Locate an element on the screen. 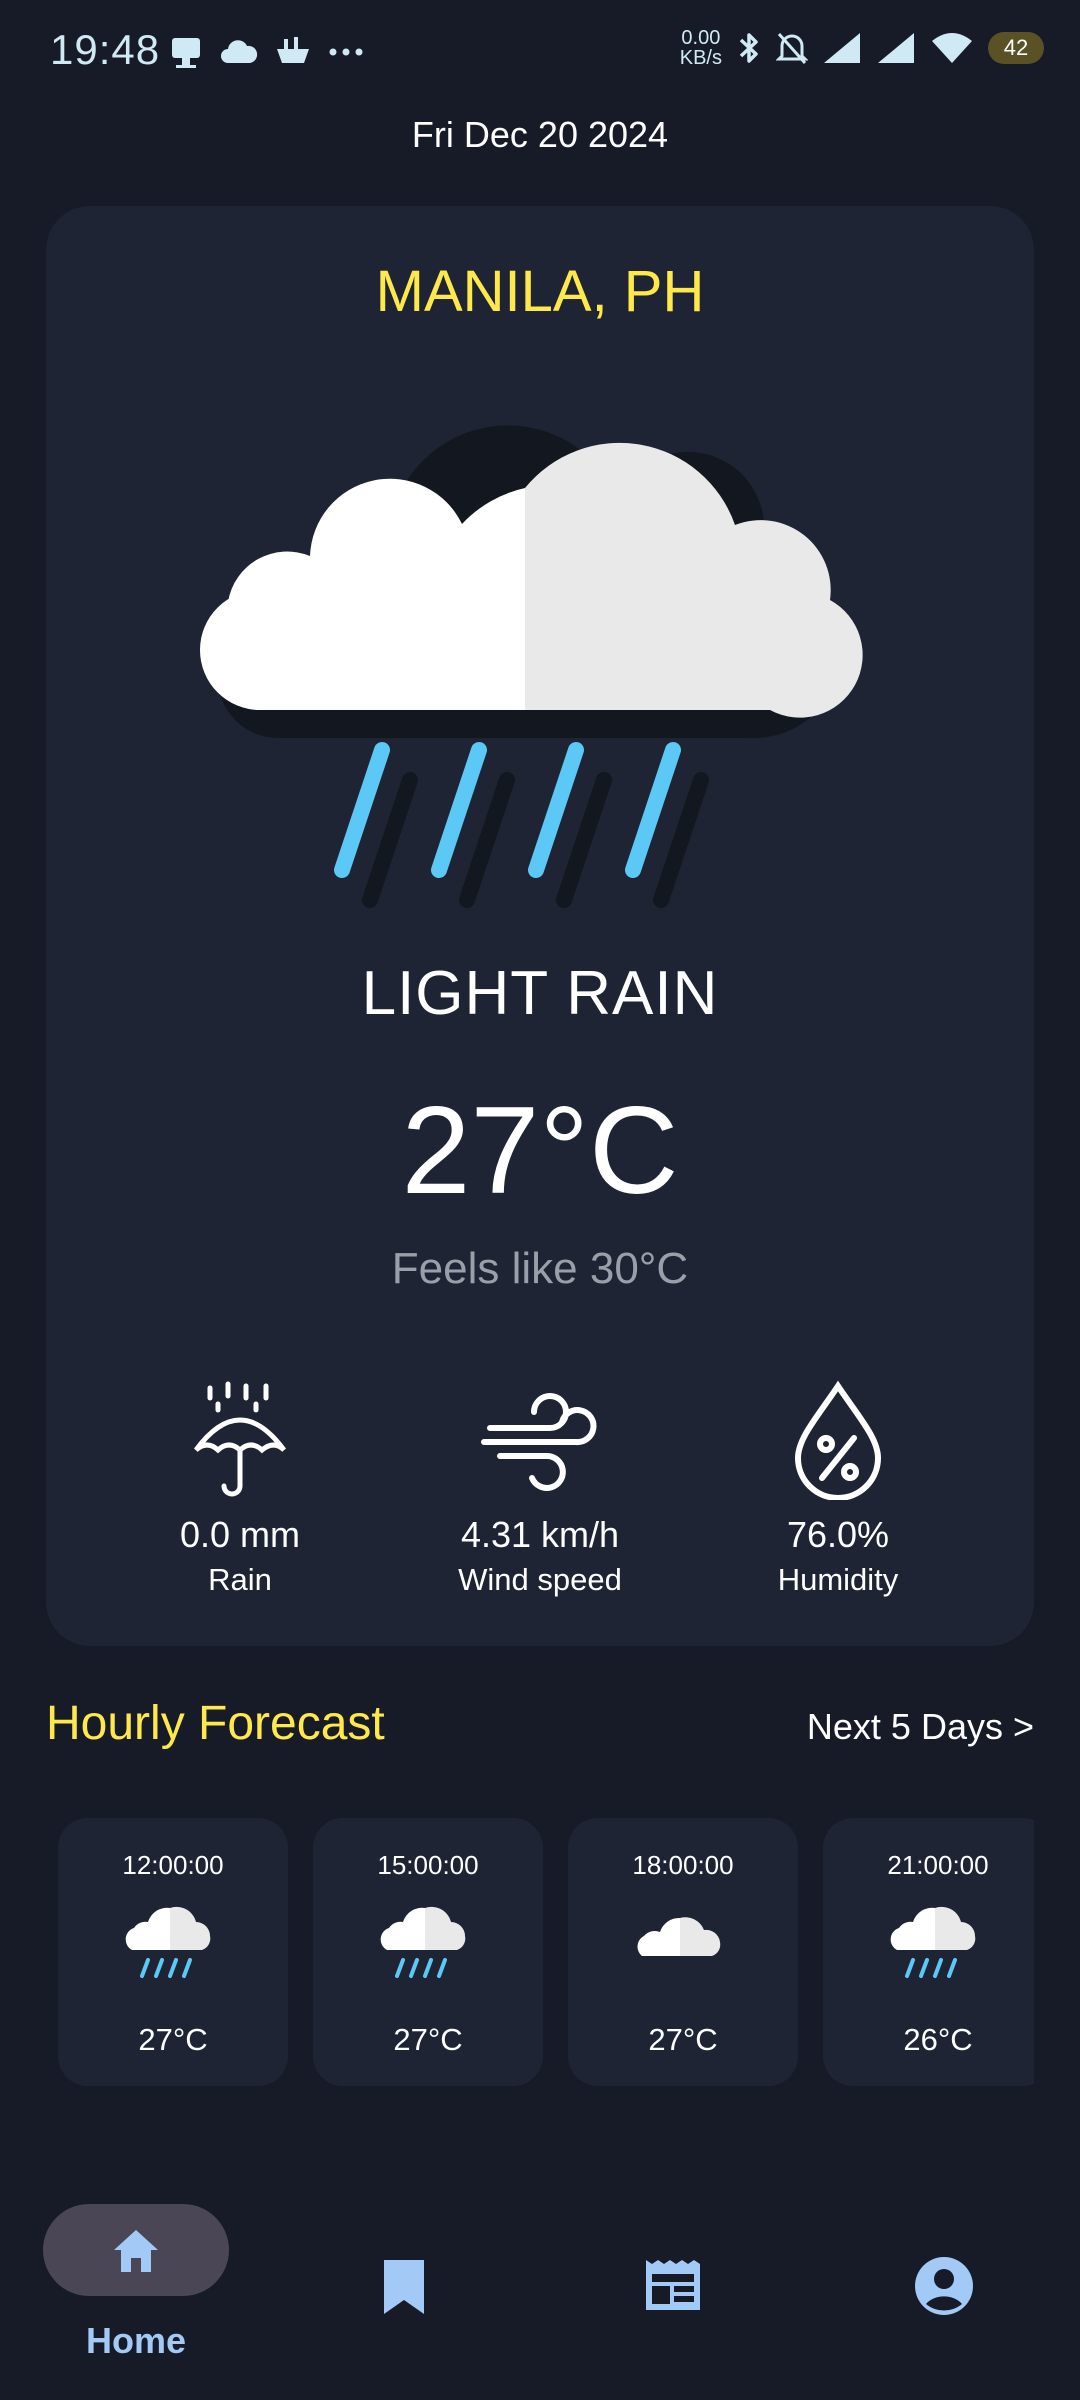 Image resolution: width=1080 pixels, height=2400 pixels. feels-like: Feels like 30°C is located at coordinates (540, 1268).